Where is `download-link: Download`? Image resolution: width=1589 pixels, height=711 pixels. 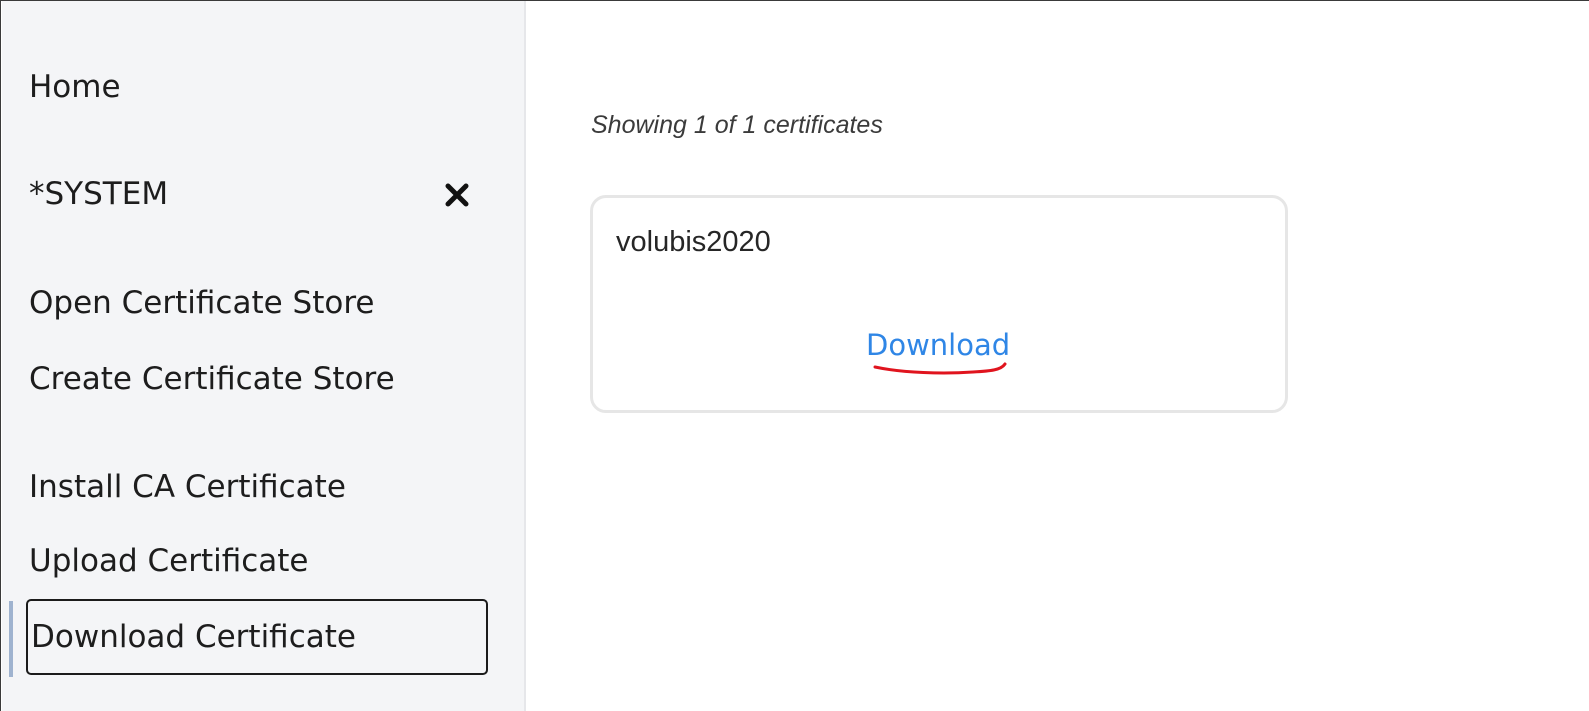
download-link: Download is located at coordinates (938, 345).